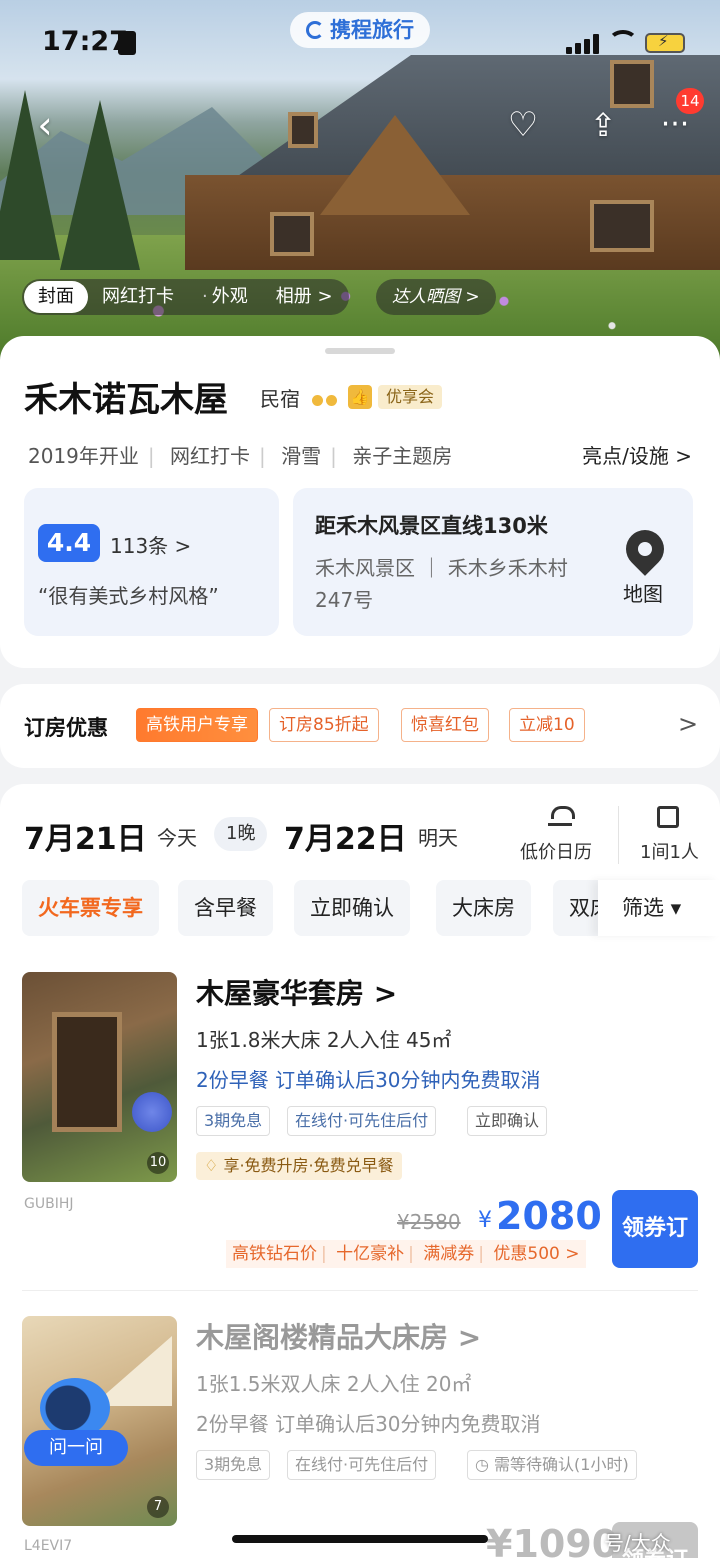 The image size is (720, 1558). I want to click on signal-icon, so click(583, 44).